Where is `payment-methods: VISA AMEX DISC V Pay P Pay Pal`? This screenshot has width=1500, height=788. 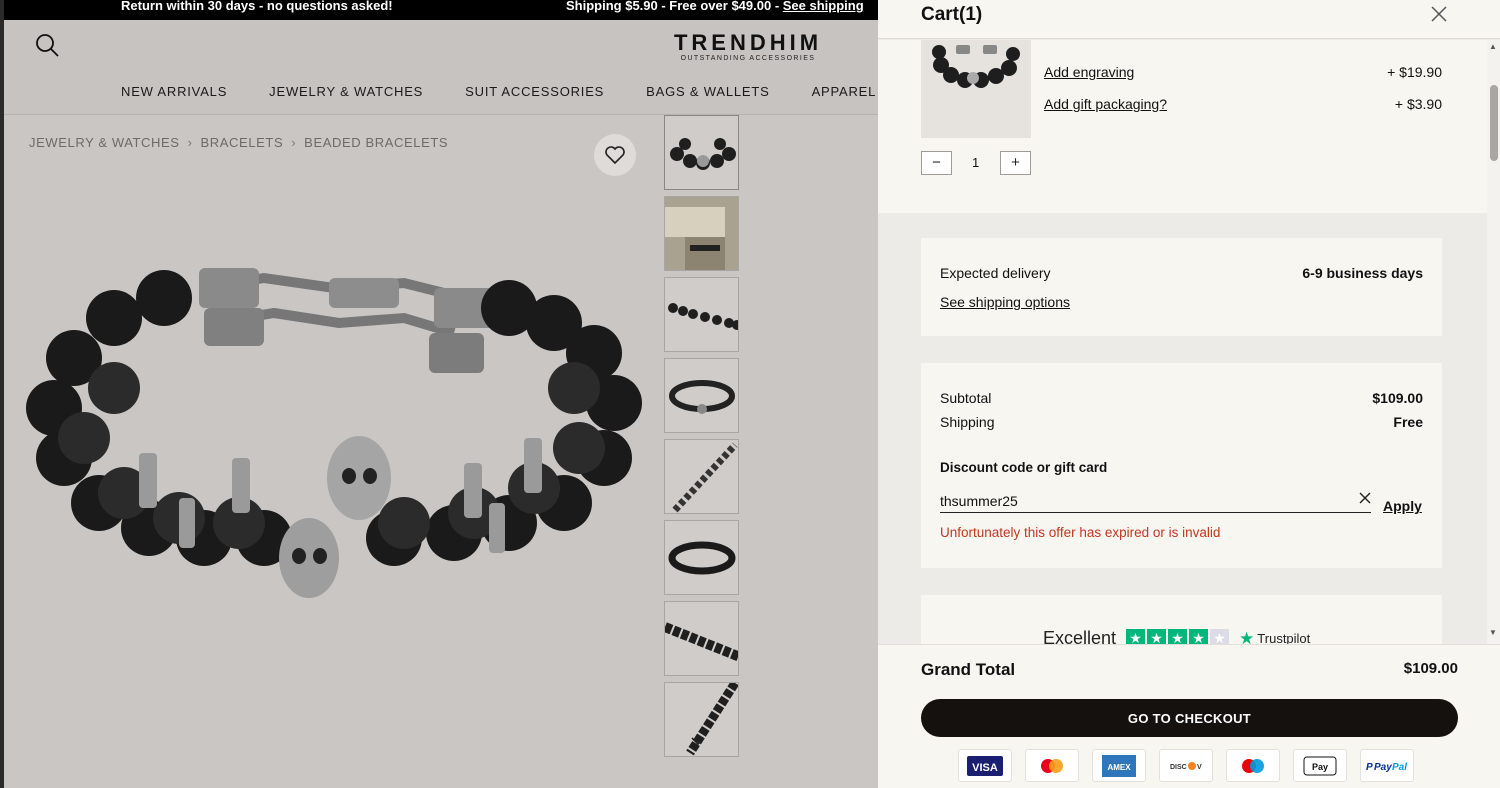
payment-methods: VISA AMEX DISC V Pay P Pay Pal is located at coordinates (1186, 765).